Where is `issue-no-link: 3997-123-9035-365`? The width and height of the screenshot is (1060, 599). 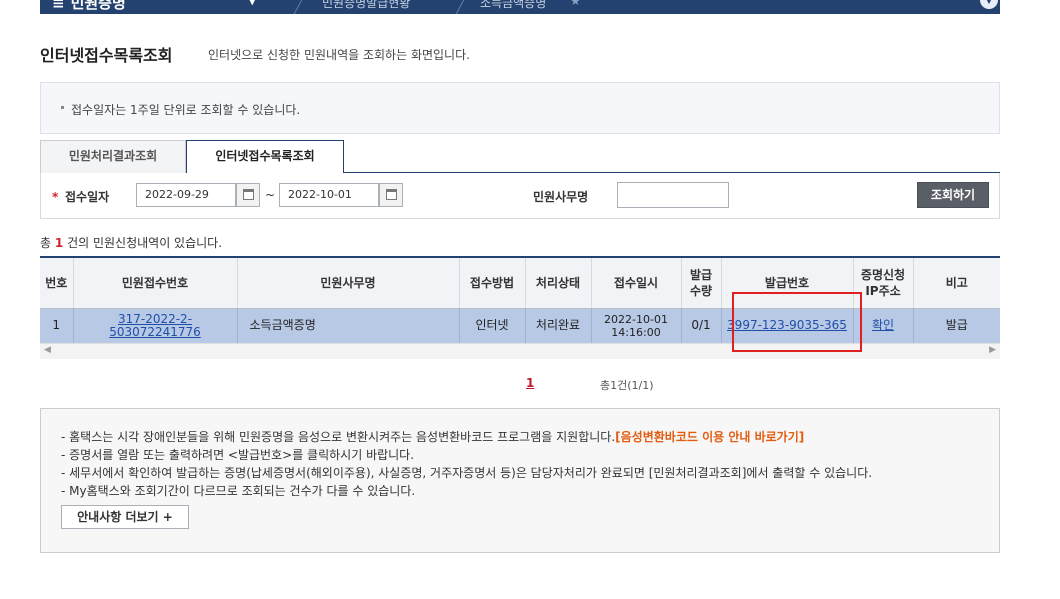
issue-no-link: 3997-123-9035-365 is located at coordinates (787, 325).